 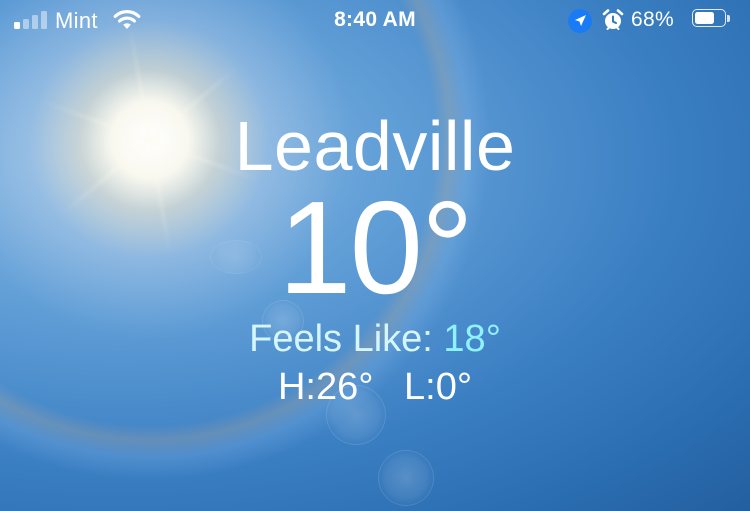 What do you see at coordinates (376, 247) in the screenshot?
I see `current-temperature: 10°` at bounding box center [376, 247].